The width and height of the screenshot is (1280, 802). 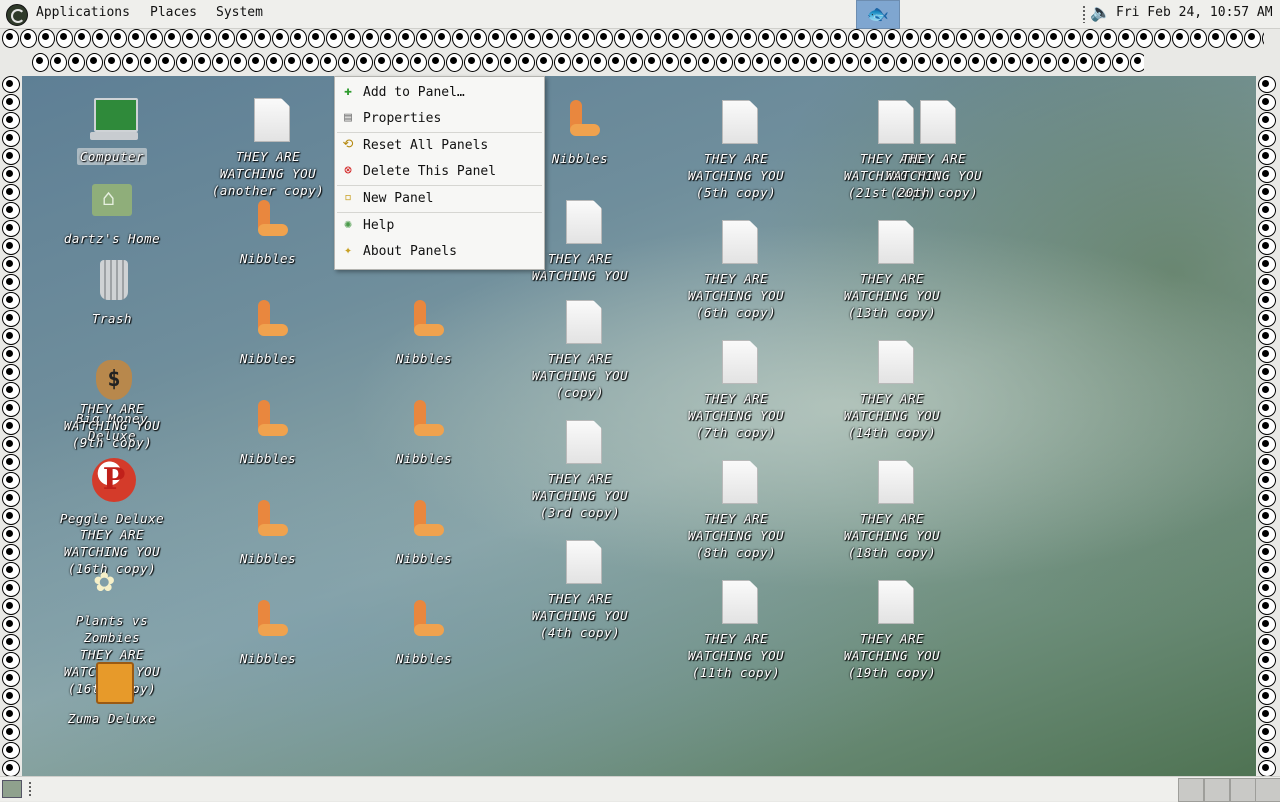 I want to click on workspace-2-button, so click(x=1217, y=790).